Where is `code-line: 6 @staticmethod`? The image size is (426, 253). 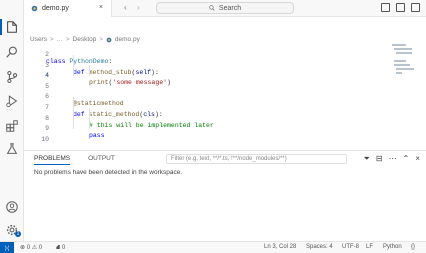
code-line: 6 @staticmethod is located at coordinates (204, 96).